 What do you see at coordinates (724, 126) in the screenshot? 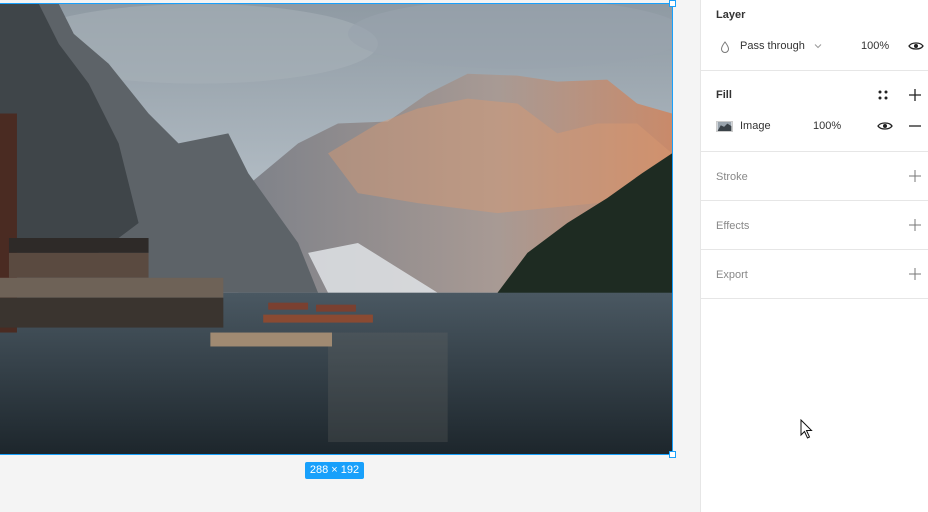
I see `image-swatch-icon` at bounding box center [724, 126].